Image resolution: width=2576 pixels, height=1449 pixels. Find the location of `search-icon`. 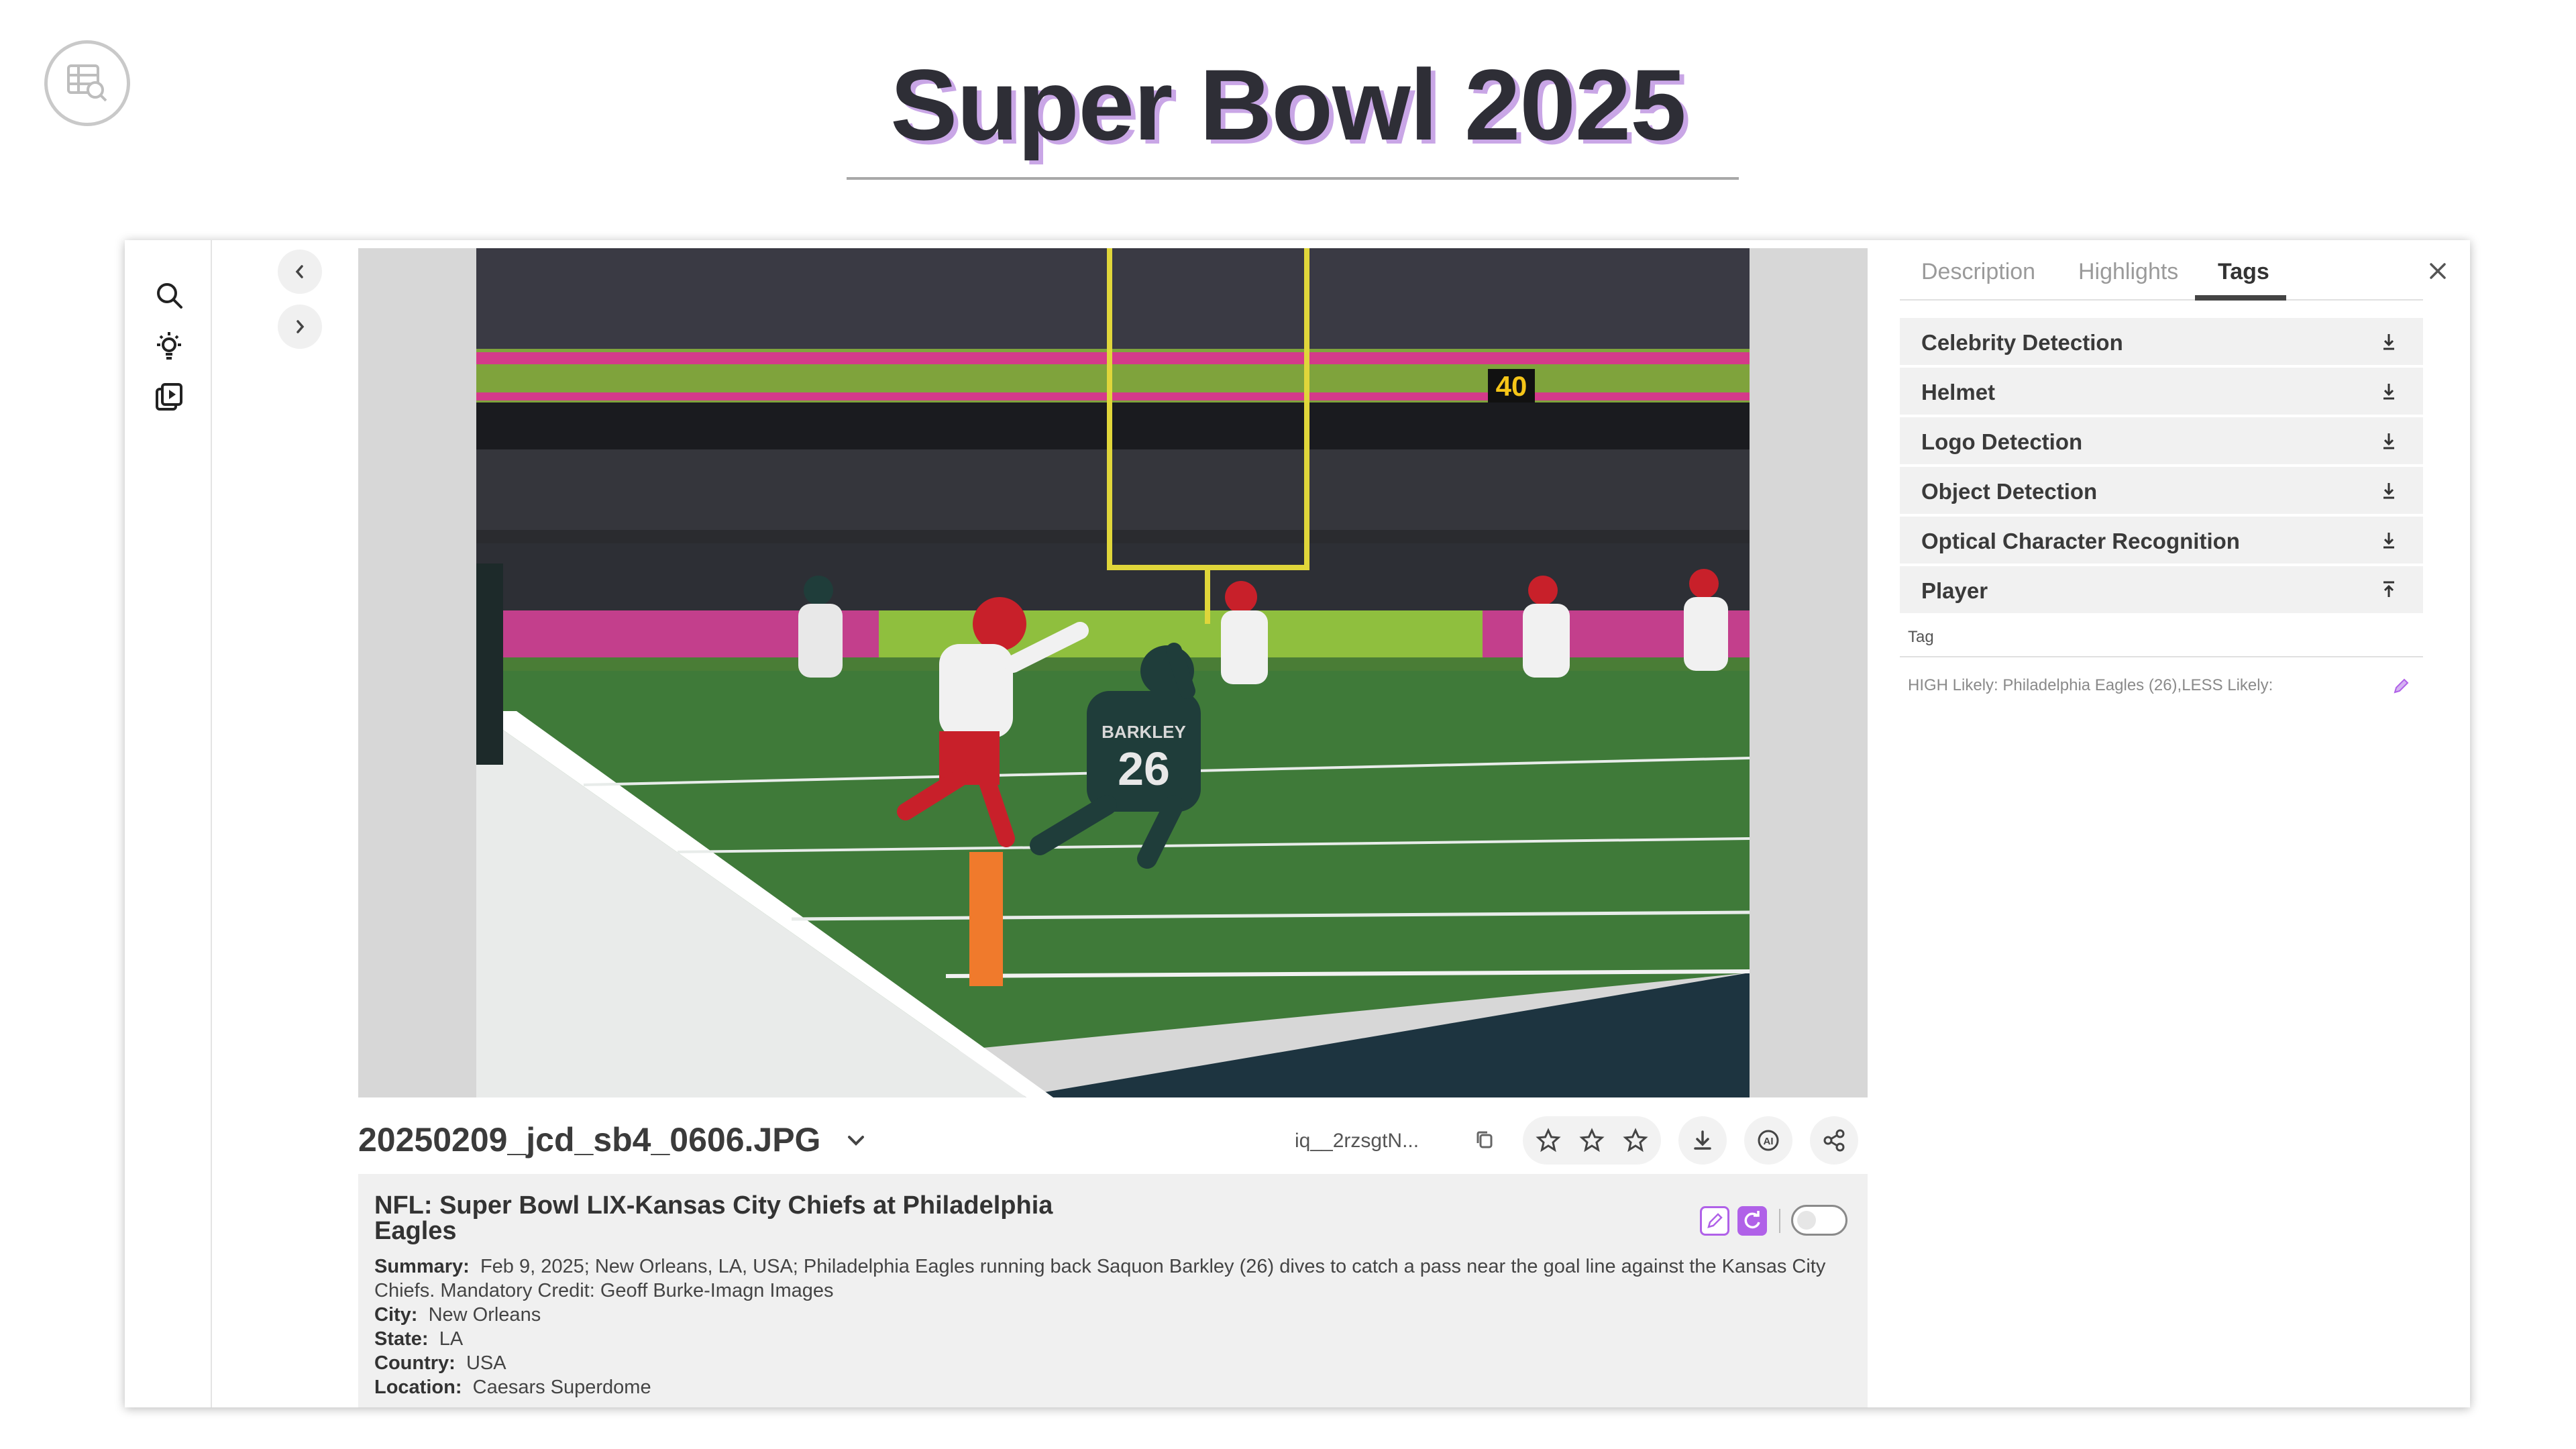

search-icon is located at coordinates (169, 295).